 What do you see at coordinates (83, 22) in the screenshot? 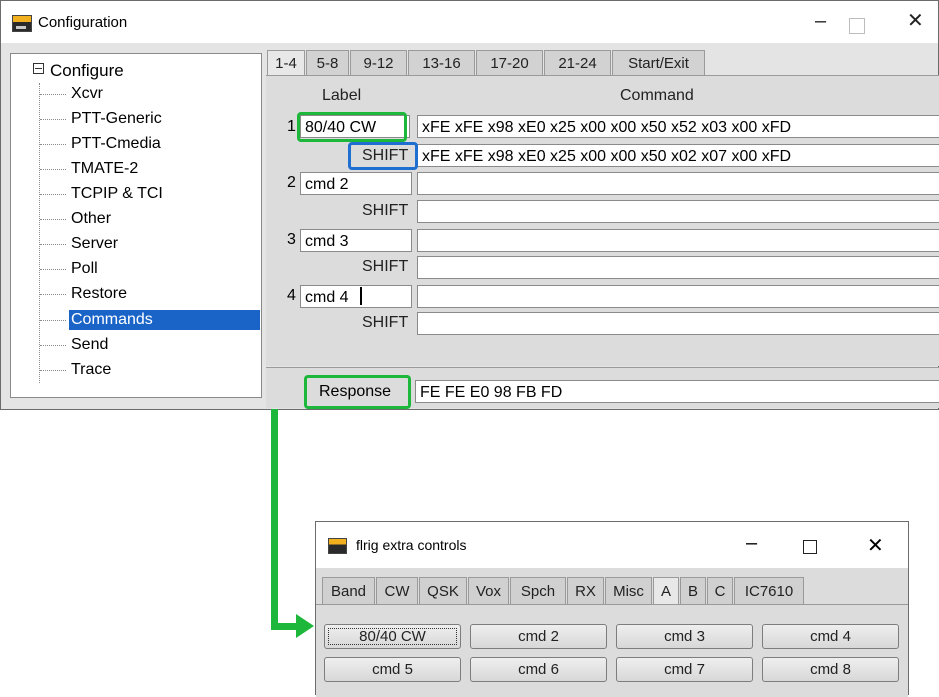
I see `window-title: Configuration` at bounding box center [83, 22].